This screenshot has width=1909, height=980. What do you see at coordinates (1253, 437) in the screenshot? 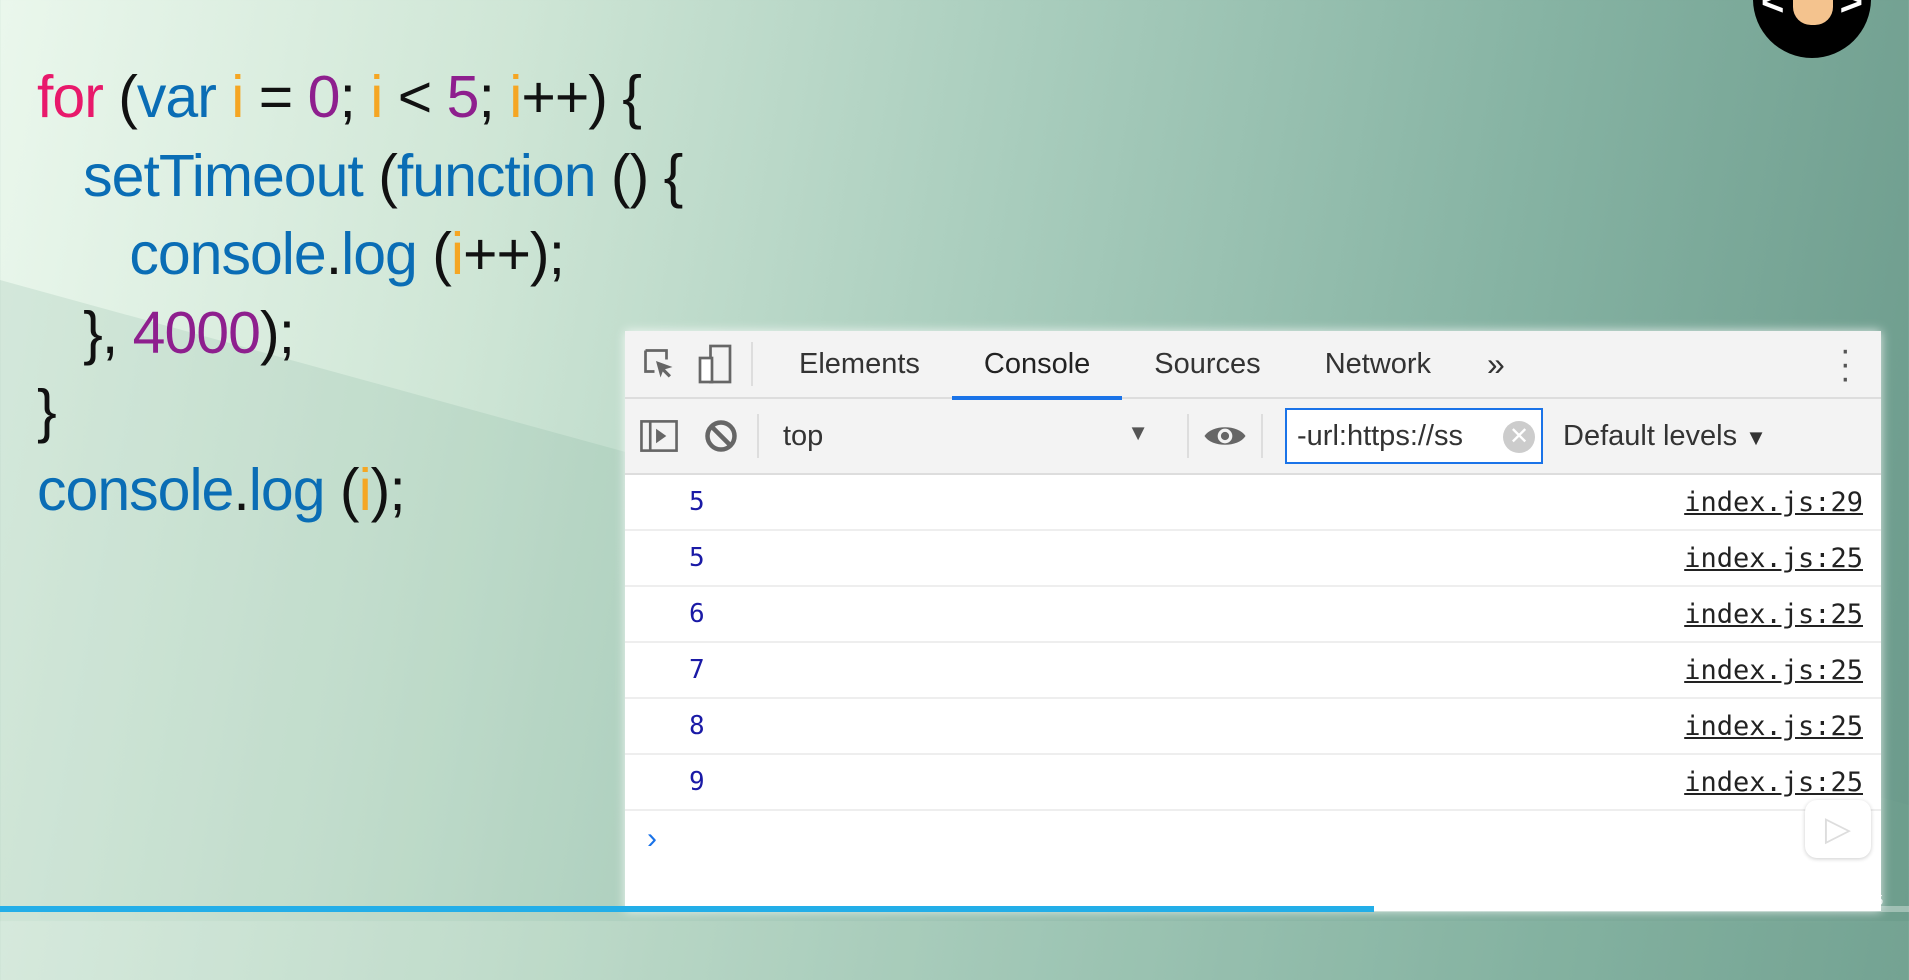
I see `console-toolbar: top ▼ -url:https://ss ✕ Default levels ▼` at bounding box center [1253, 437].